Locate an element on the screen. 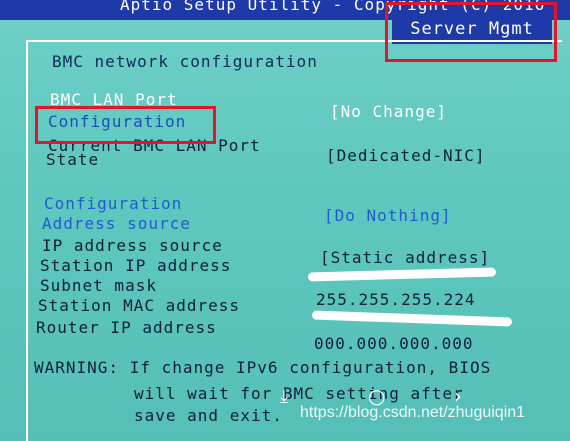 Image resolution: width=570 pixels, height=441 pixels. field-label-state: State is located at coordinates (73, 159).